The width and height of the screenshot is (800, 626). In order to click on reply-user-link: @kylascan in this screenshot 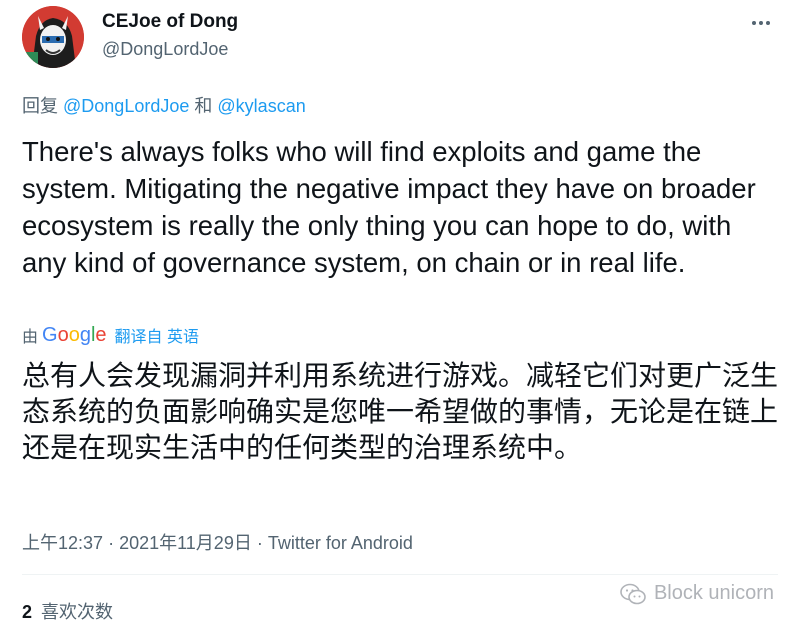, I will do `click(261, 106)`.